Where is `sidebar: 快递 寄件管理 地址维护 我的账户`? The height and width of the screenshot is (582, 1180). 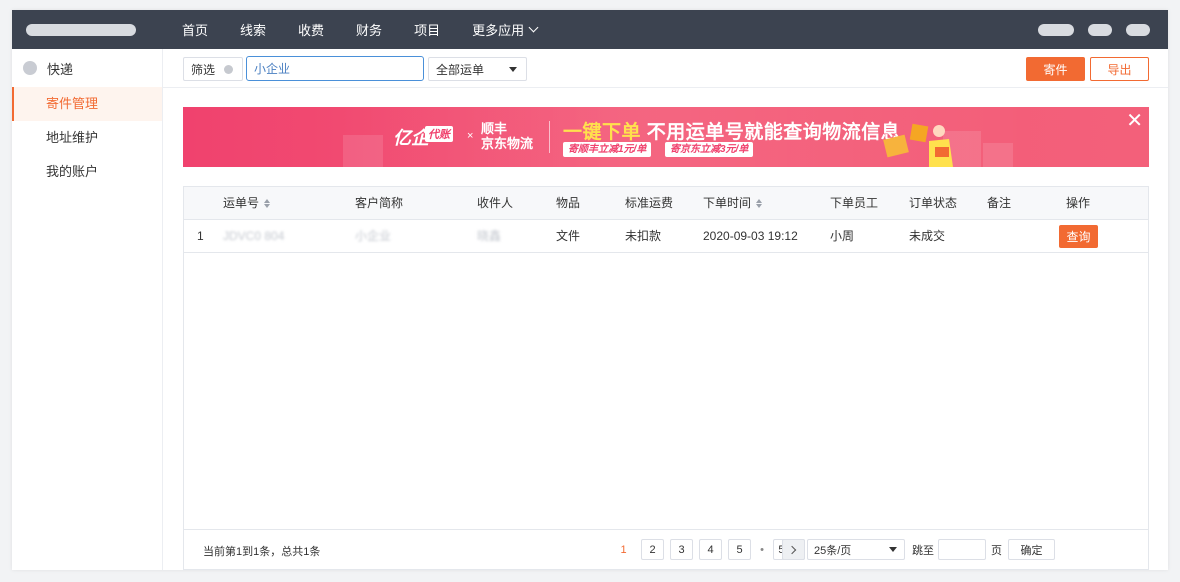
sidebar: 快递 寄件管理 地址维护 我的账户 is located at coordinates (87, 309).